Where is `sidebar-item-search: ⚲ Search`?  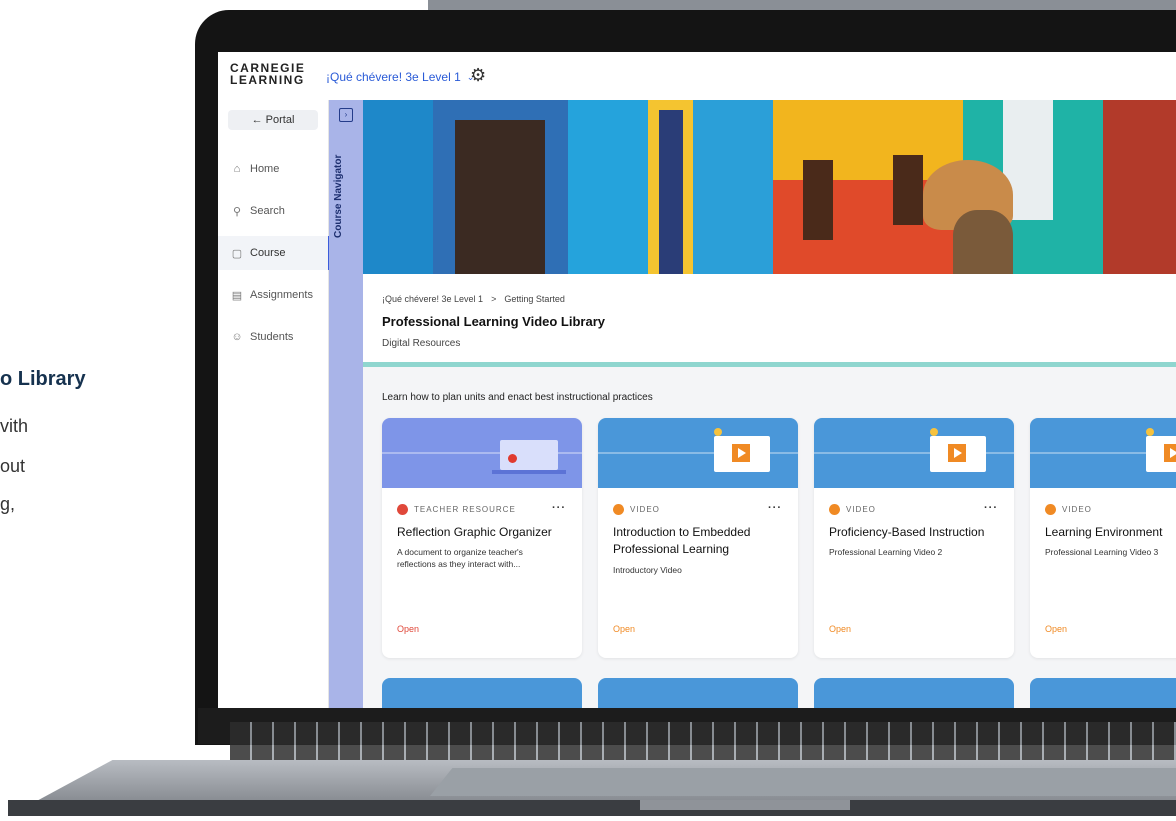 sidebar-item-search: ⚲ Search is located at coordinates (273, 211).